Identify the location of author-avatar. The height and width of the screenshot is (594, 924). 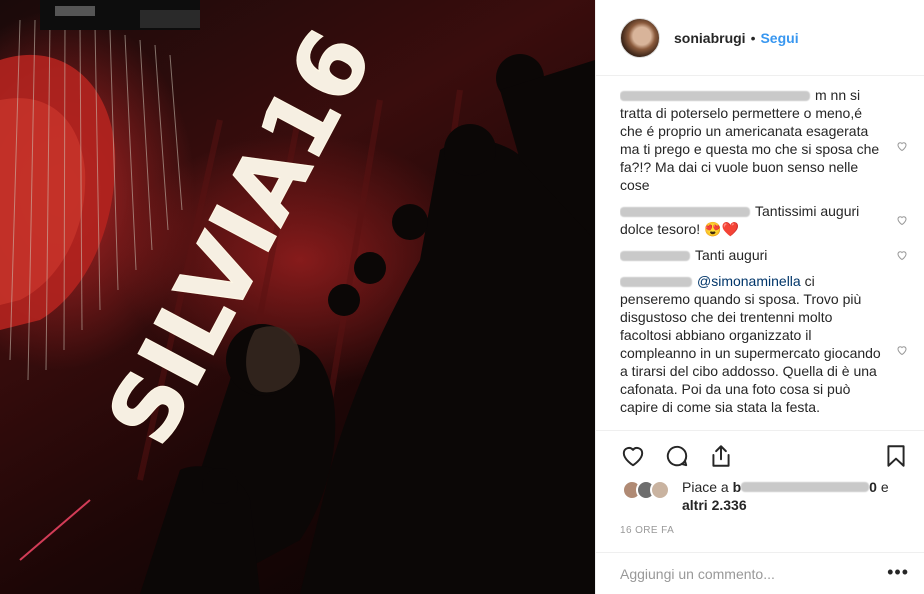
(640, 37).